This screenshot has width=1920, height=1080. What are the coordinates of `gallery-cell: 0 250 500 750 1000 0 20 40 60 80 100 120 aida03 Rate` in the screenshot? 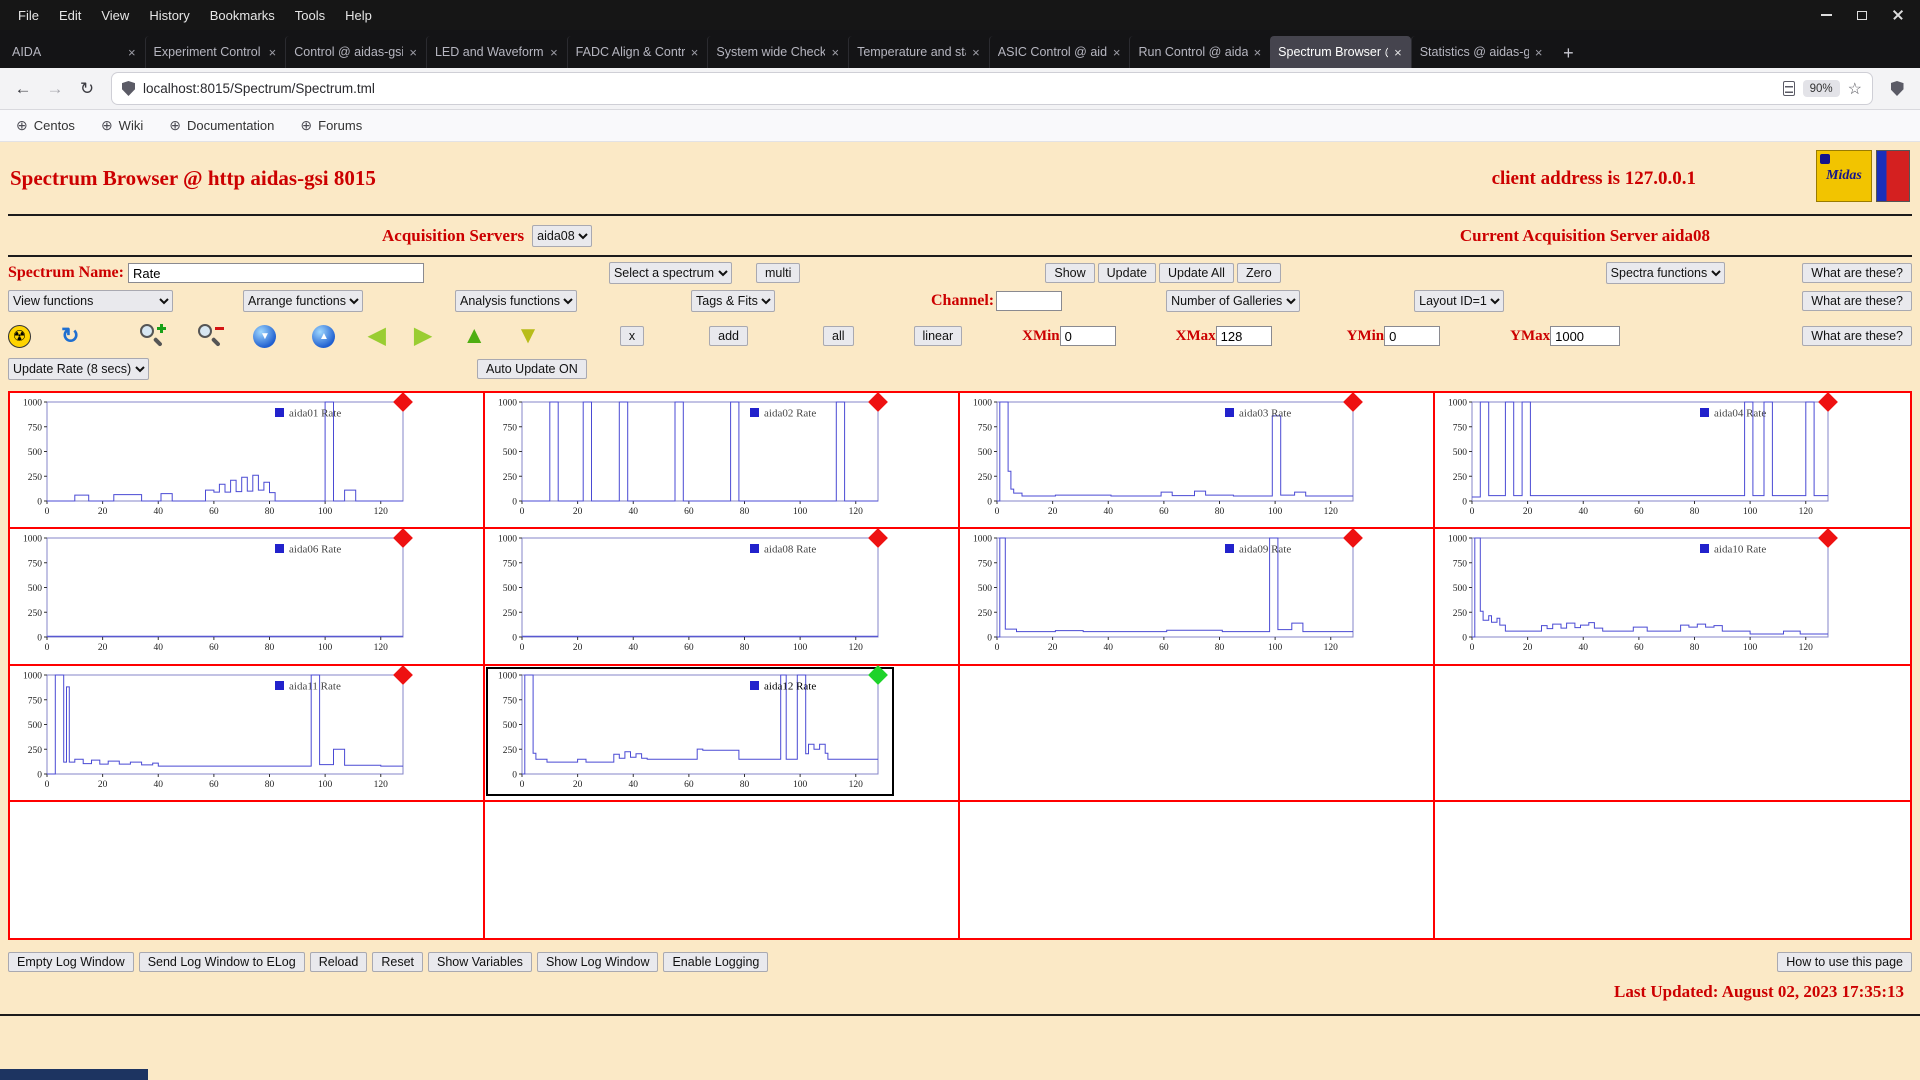 It's located at (1197, 460).